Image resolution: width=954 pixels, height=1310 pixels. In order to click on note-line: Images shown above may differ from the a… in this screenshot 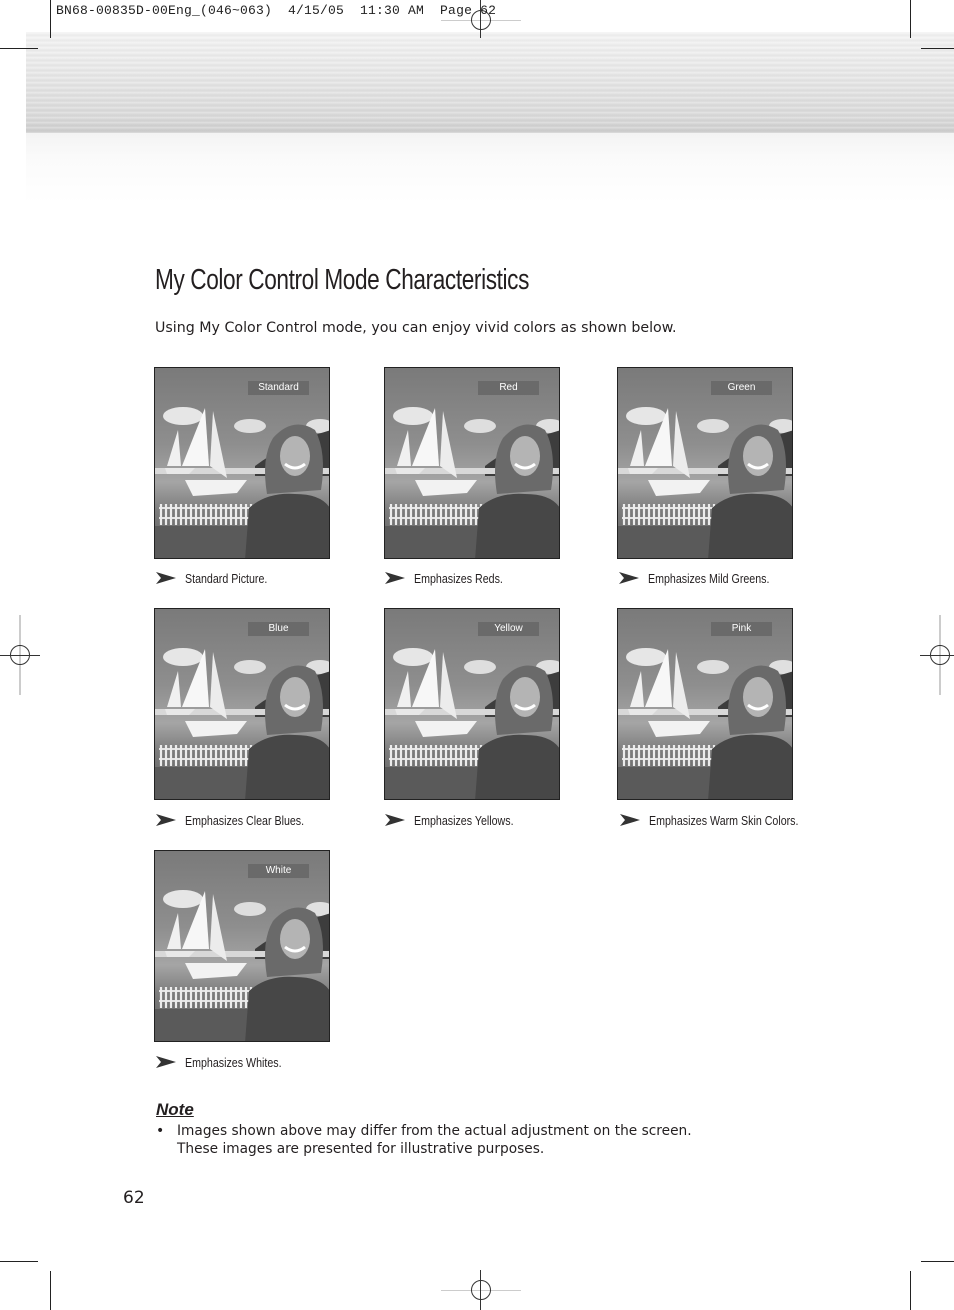, I will do `click(434, 1131)`.